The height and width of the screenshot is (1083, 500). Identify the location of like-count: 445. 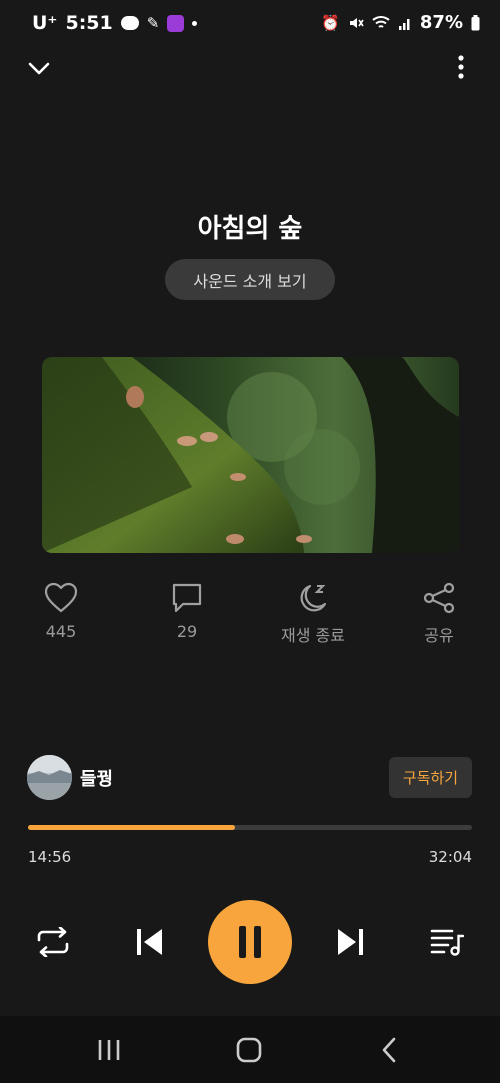
(61, 631).